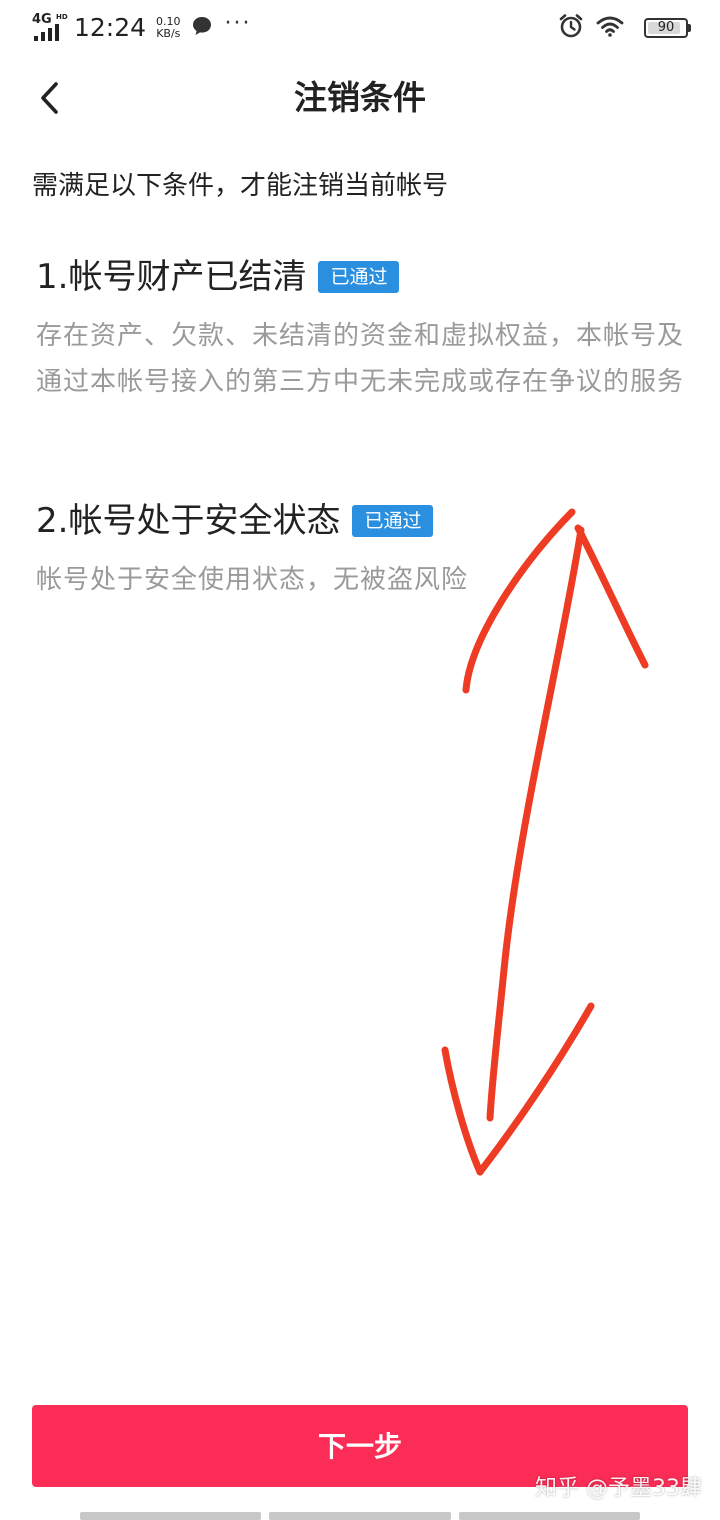 The height and width of the screenshot is (1520, 720). Describe the element at coordinates (110, 27) in the screenshot. I see `status-time: 12:24` at that location.